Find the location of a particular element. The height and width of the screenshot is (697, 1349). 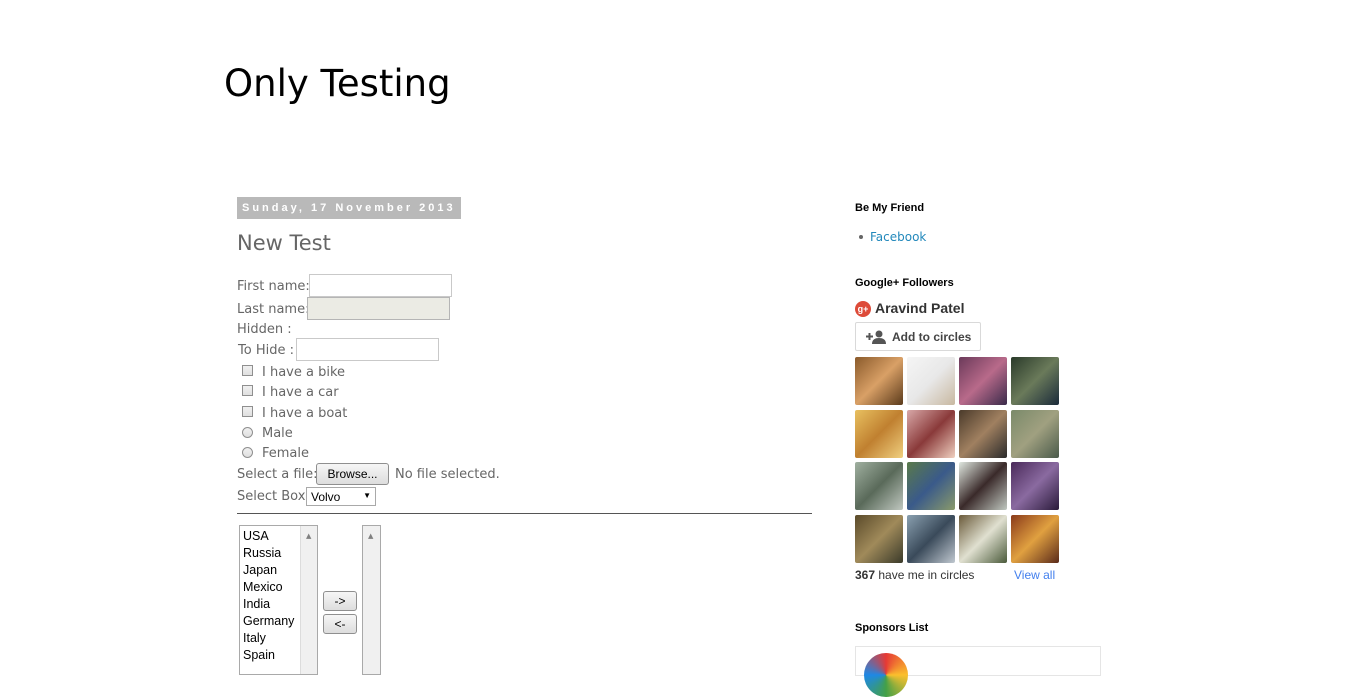

add-to-circles-label: Add to circles is located at coordinates (932, 337).